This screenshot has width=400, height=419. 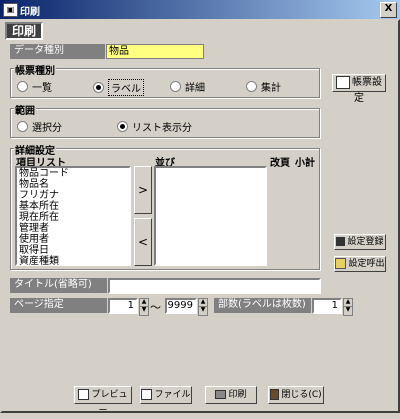 I want to click on list-item: 管理者, so click(x=73, y=228).